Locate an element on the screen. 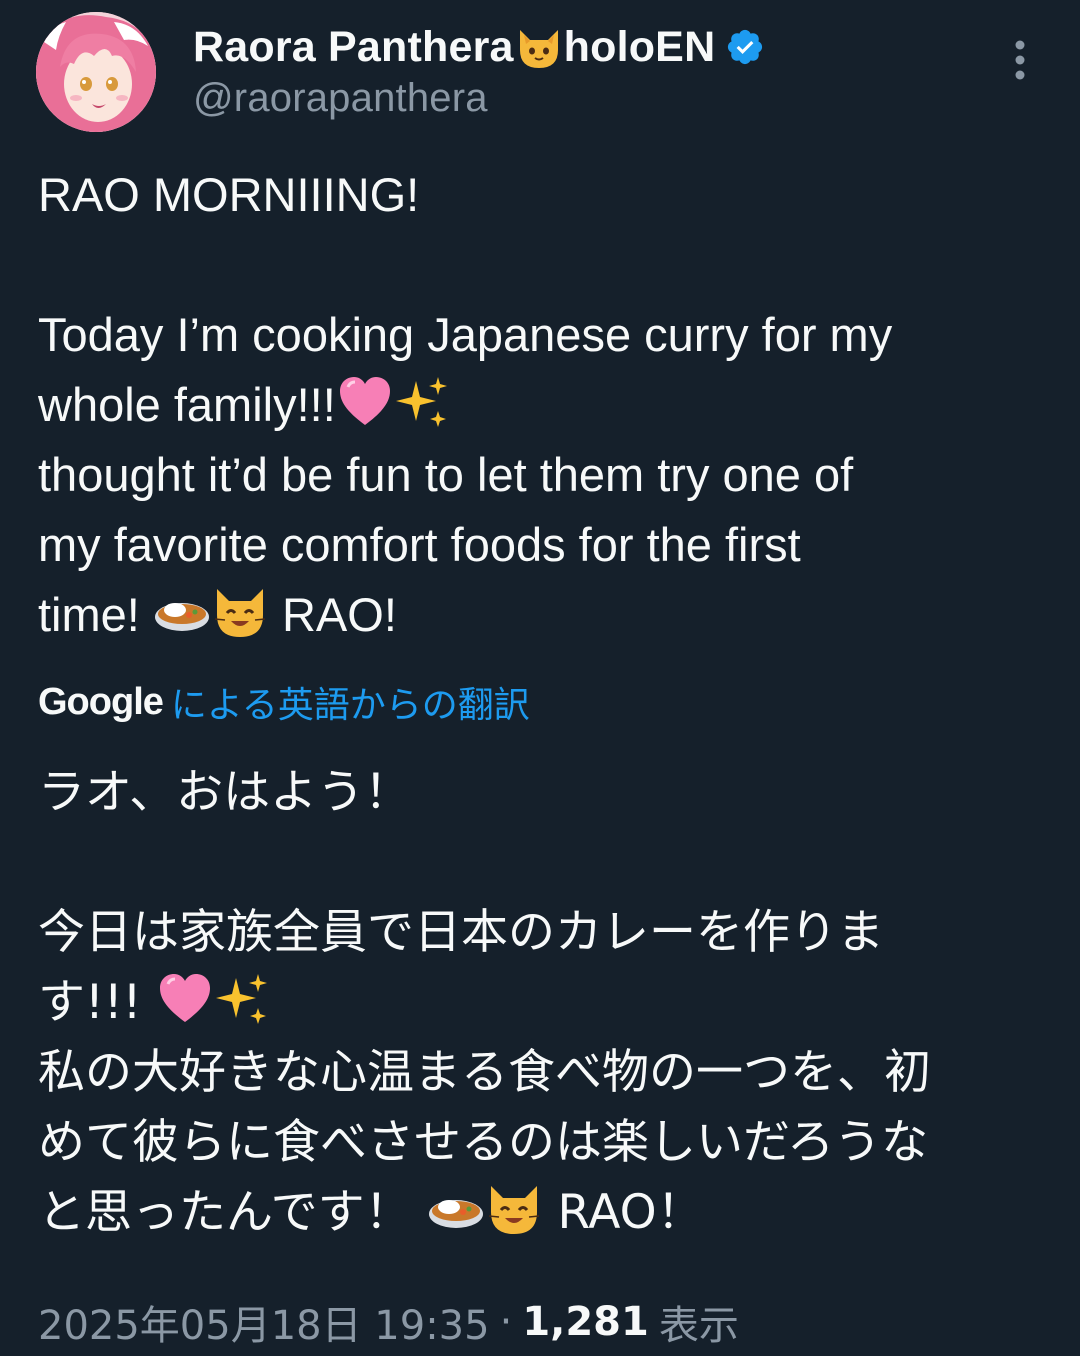  translation-attribution: Google による英語からの翻訳 is located at coordinates (284, 702).